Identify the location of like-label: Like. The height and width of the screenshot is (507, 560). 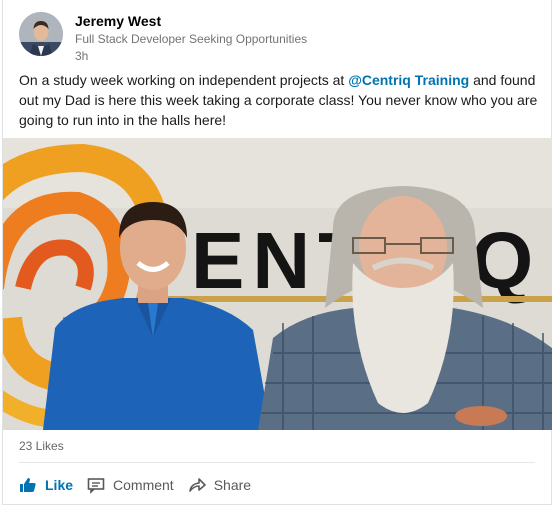
(59, 485).